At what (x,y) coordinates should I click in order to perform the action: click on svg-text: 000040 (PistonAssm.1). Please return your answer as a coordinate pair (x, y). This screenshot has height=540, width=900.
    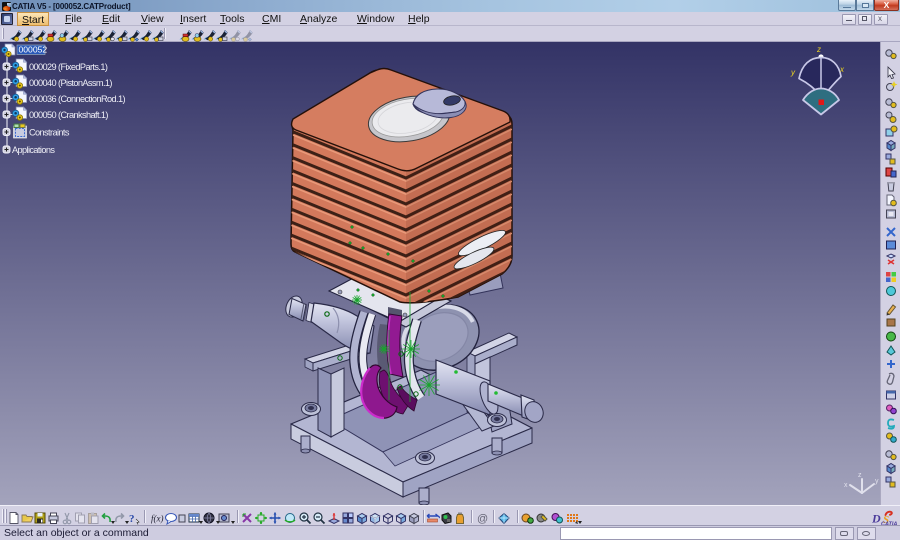
    Looking at the image, I should click on (70, 83).